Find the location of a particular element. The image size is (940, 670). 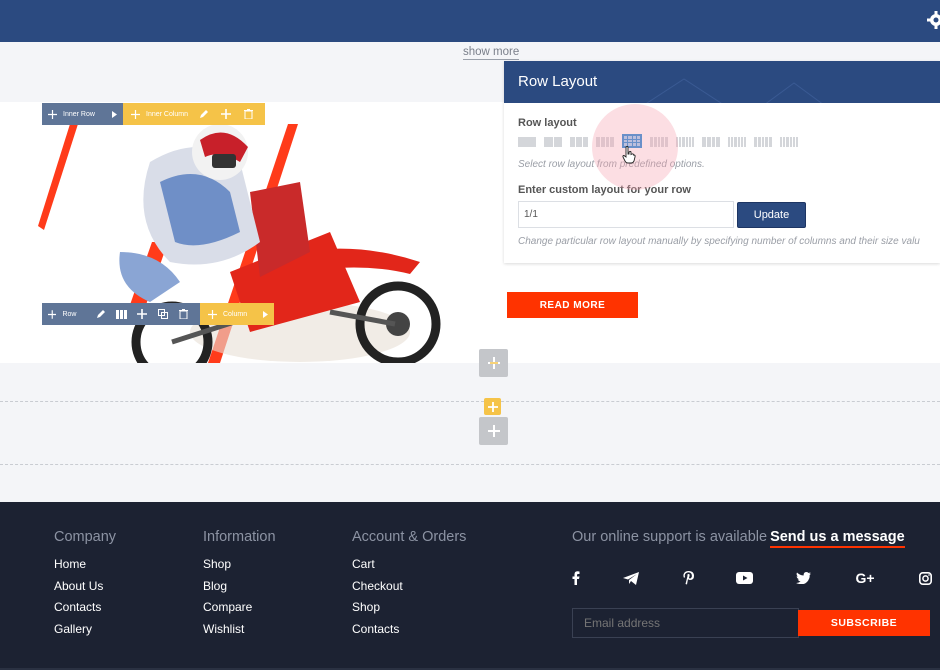

add-element-button is located at coordinates (493, 363).